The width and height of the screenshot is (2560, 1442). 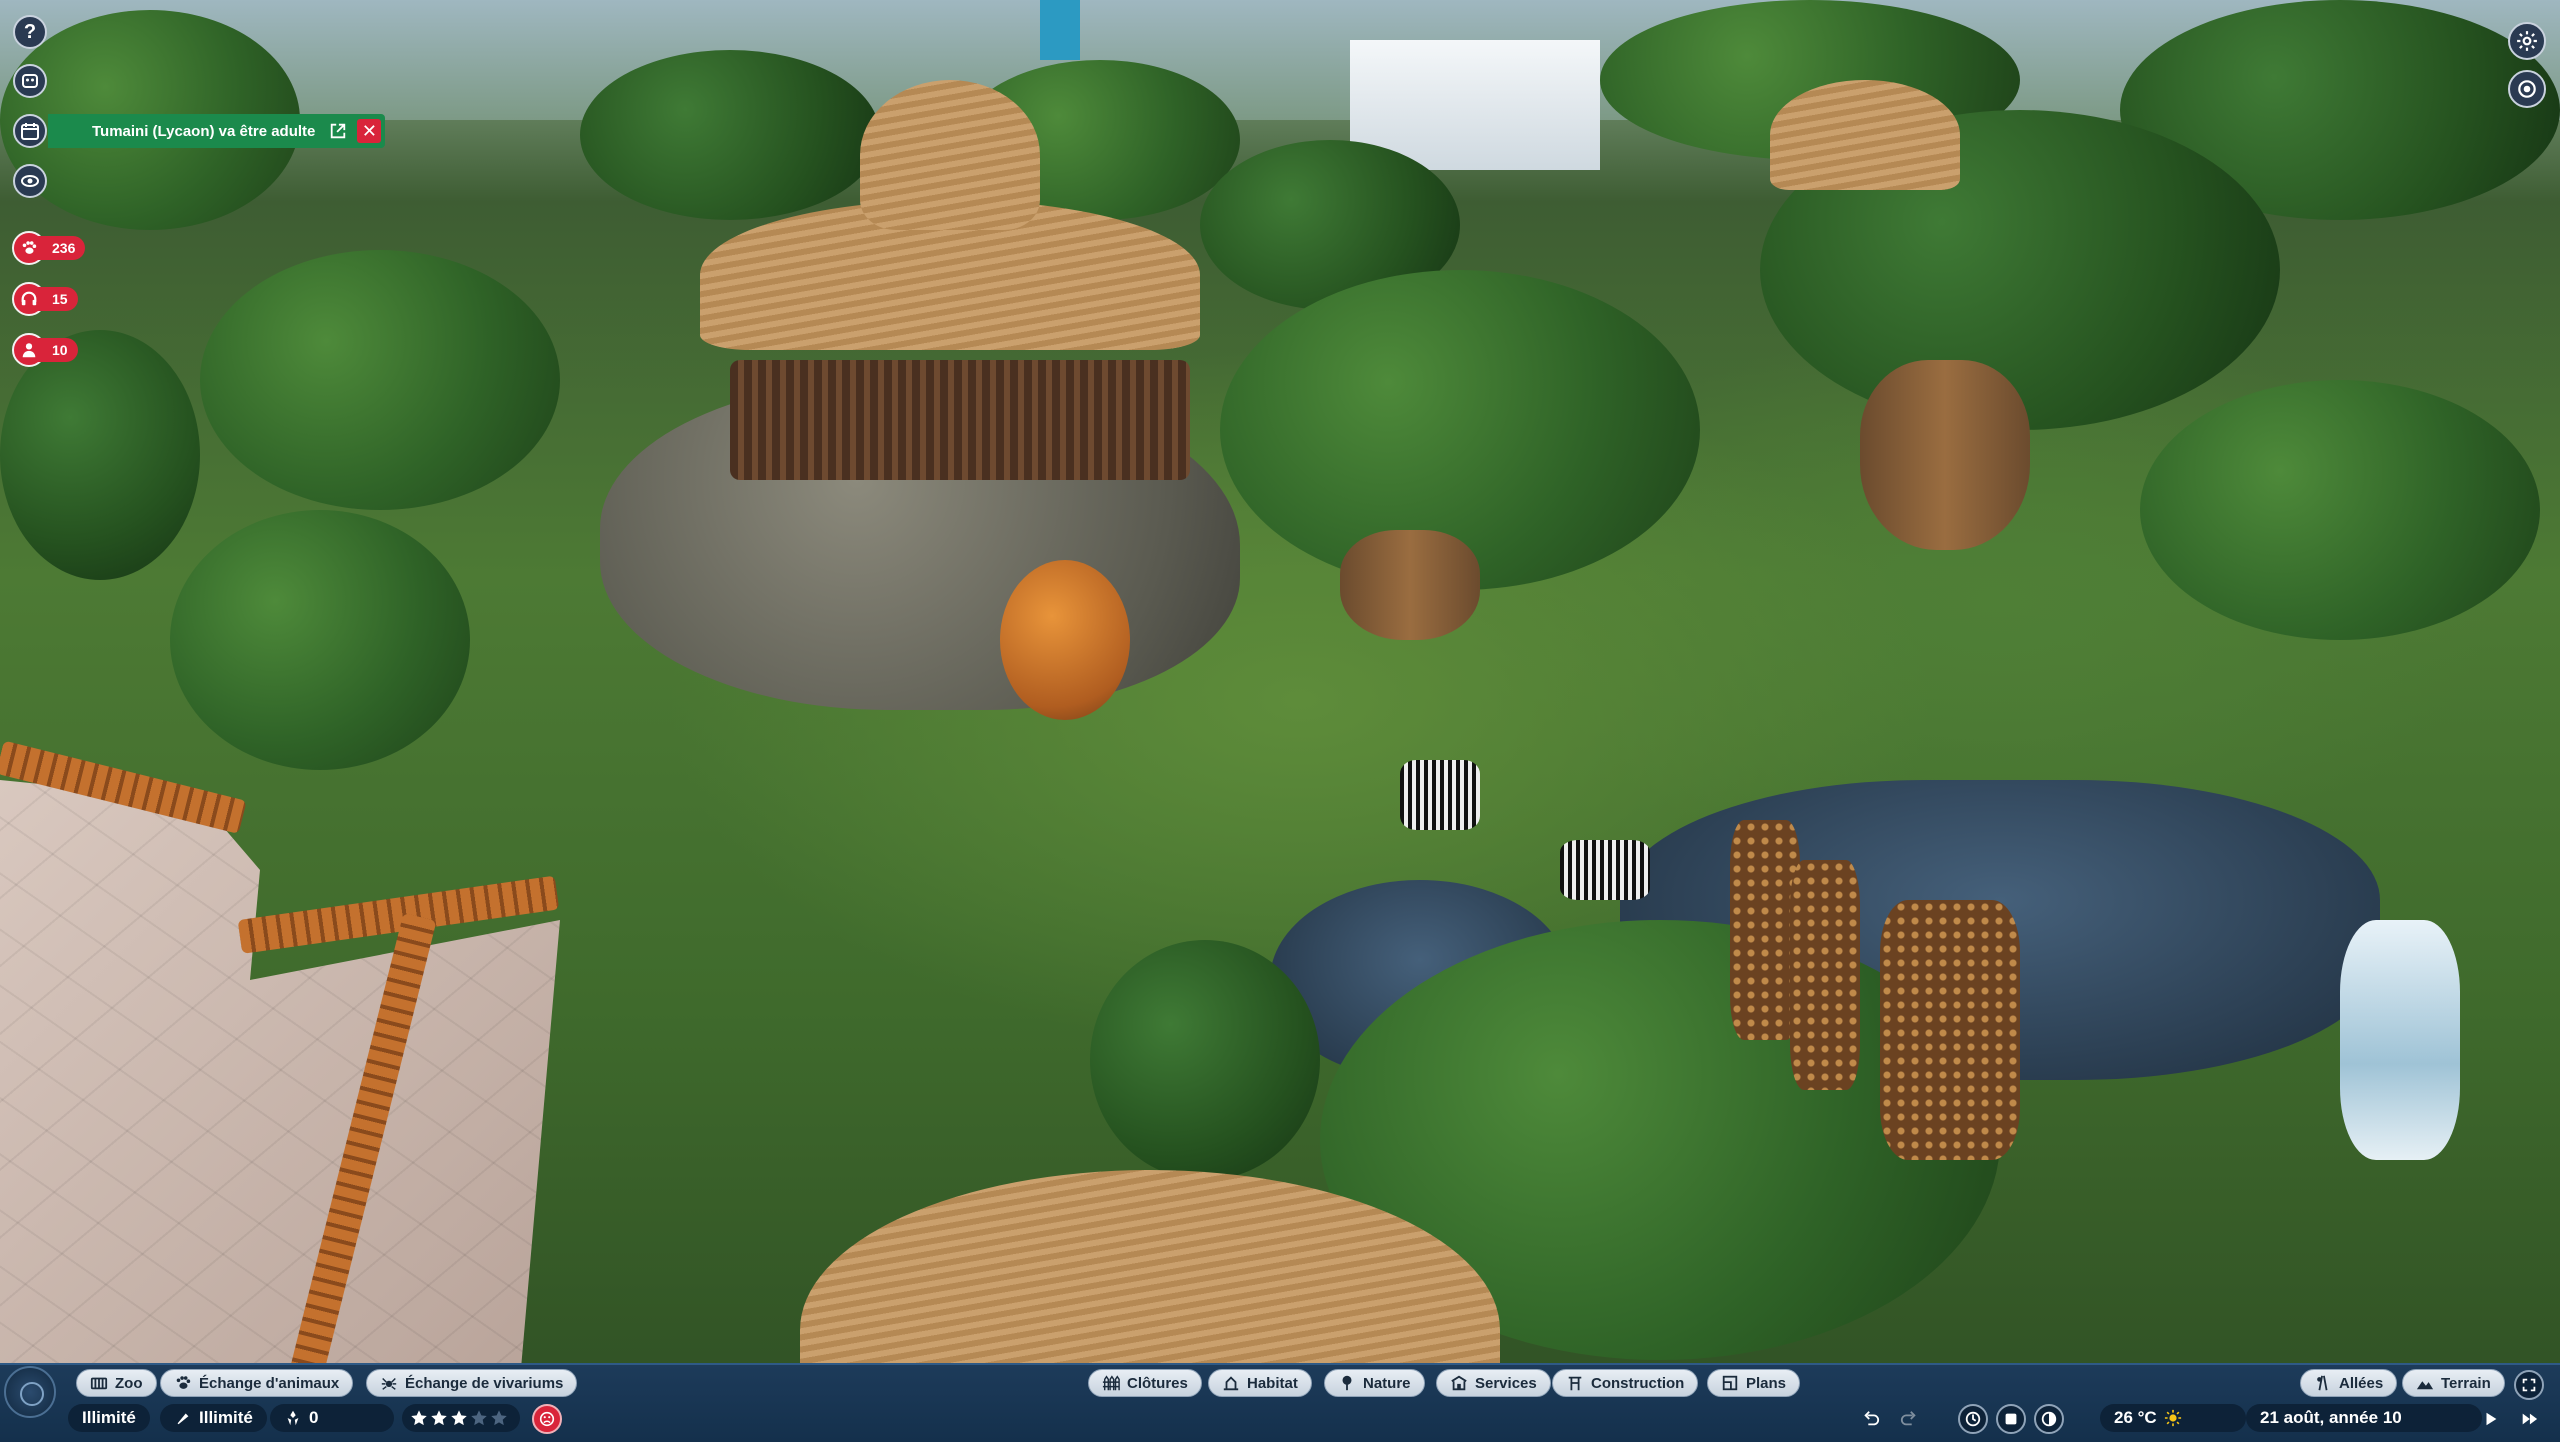 I want to click on photo-mode-button, so click(x=2527, y=89).